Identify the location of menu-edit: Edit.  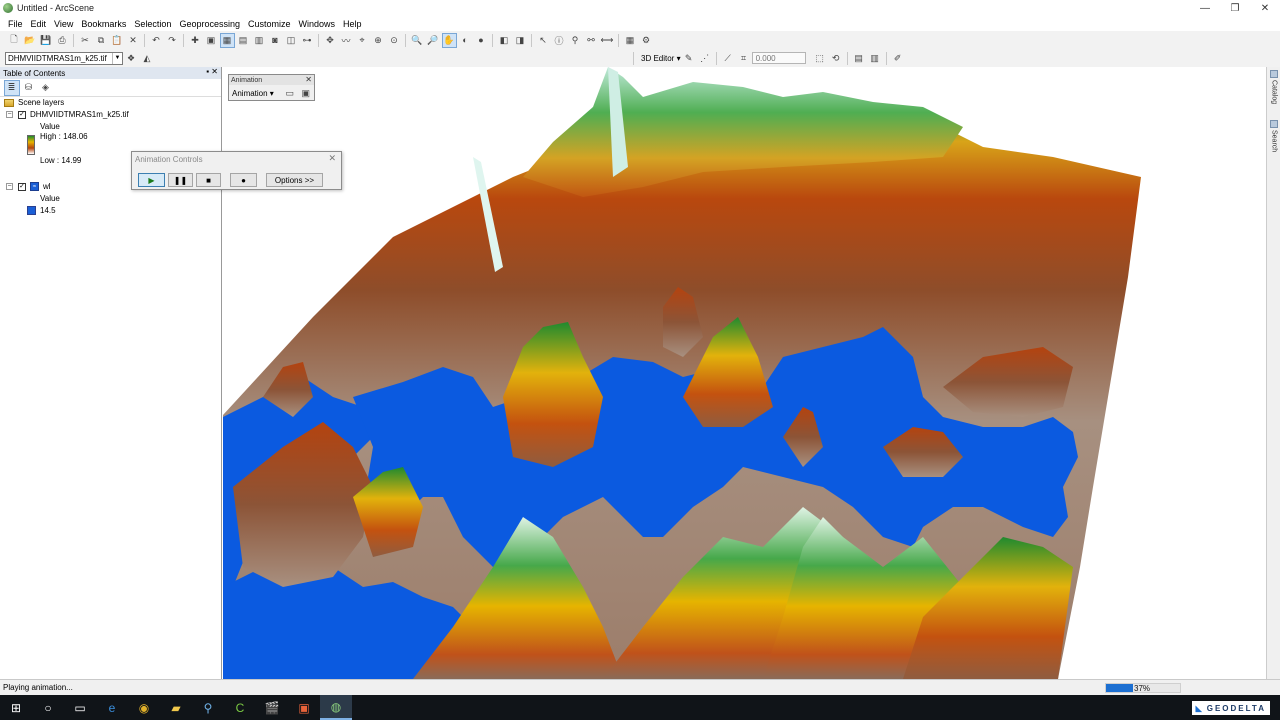
(39, 24).